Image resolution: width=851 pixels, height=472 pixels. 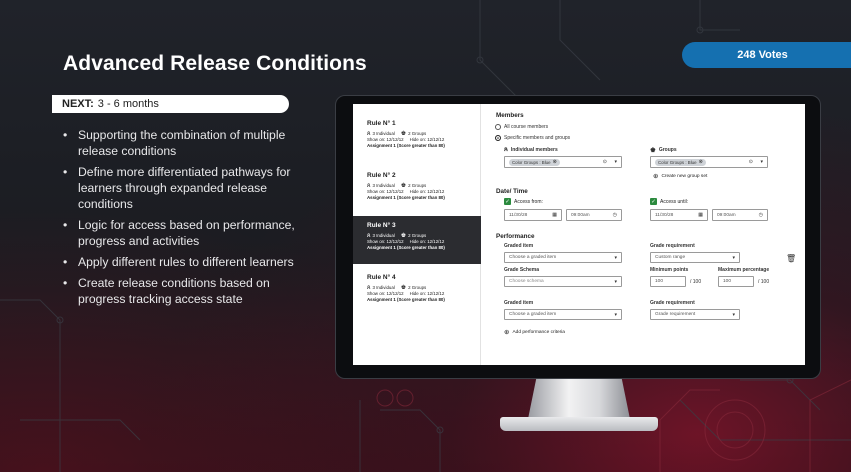 I want to click on date-until-input: 11/30/28 ▦, so click(x=679, y=215).